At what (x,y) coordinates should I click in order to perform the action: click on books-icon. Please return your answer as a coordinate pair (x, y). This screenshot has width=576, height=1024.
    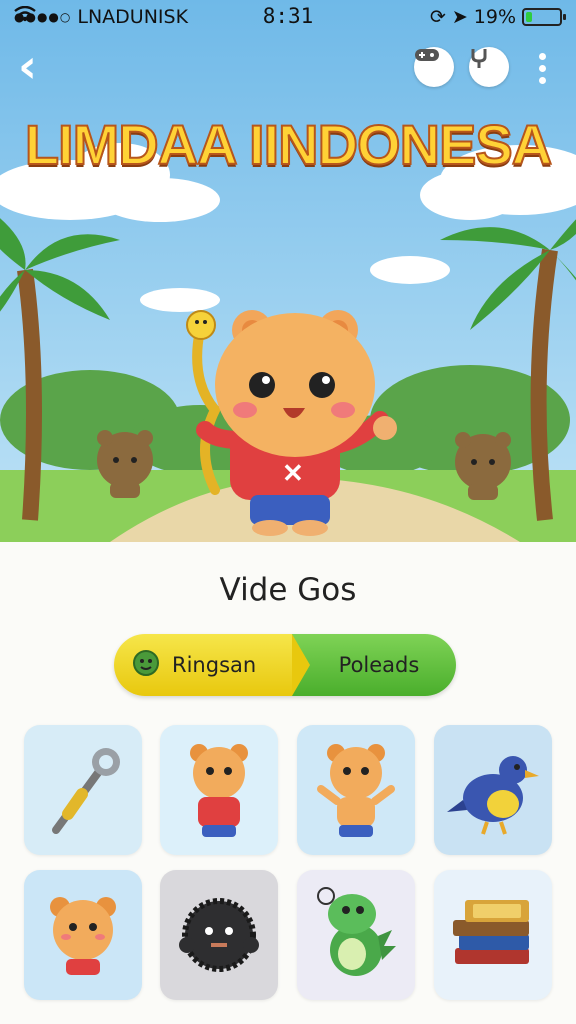
    Looking at the image, I should click on (491, 932).